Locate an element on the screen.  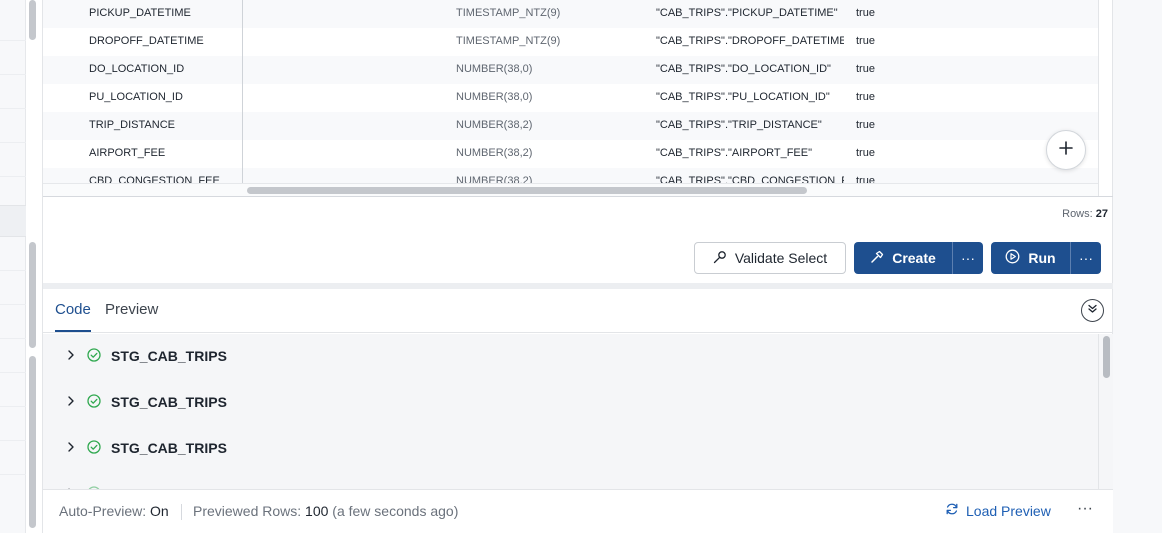
column-name: DO_LOCATION_ID is located at coordinates (137, 69).